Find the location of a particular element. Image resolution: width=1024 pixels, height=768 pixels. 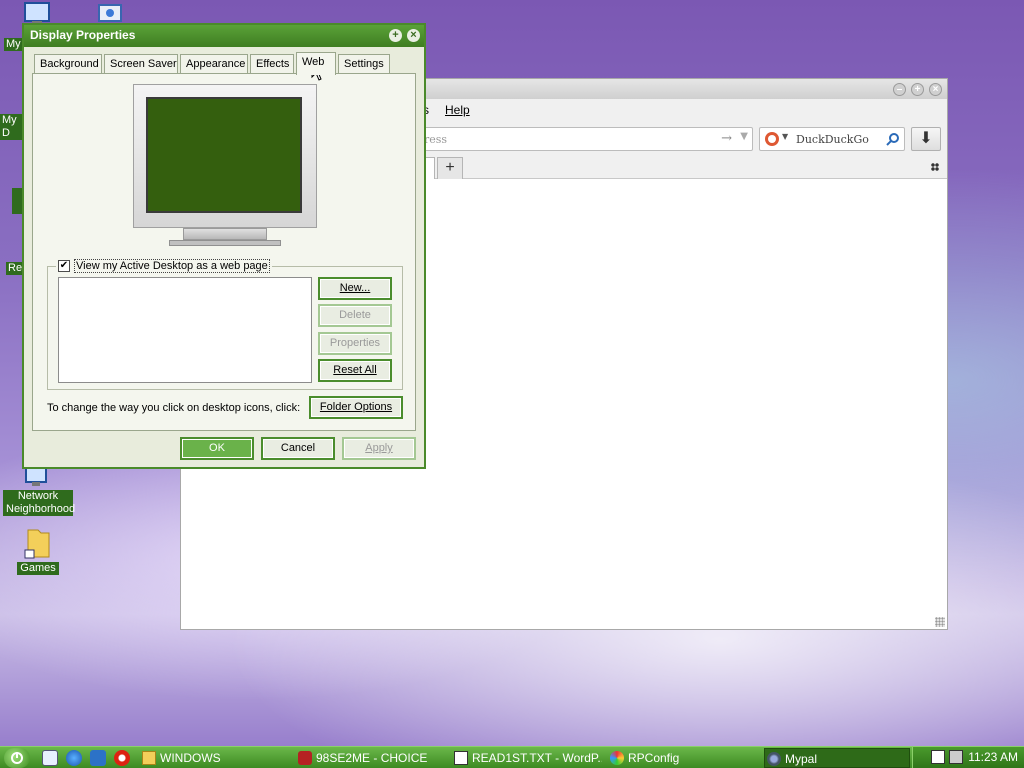

new-tab-button: + is located at coordinates (450, 168).